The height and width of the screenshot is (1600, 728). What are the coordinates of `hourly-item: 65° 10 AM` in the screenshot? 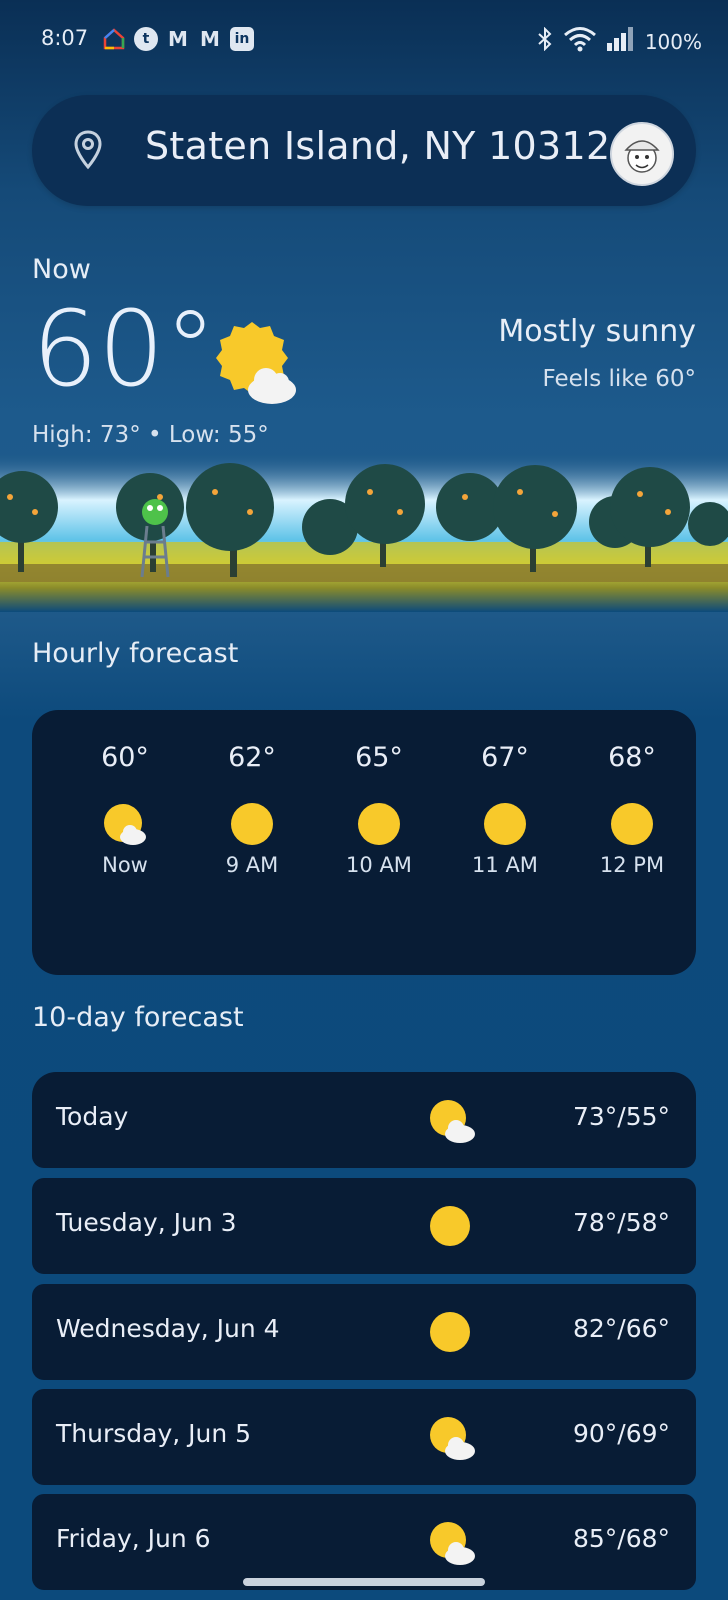 It's located at (379, 809).